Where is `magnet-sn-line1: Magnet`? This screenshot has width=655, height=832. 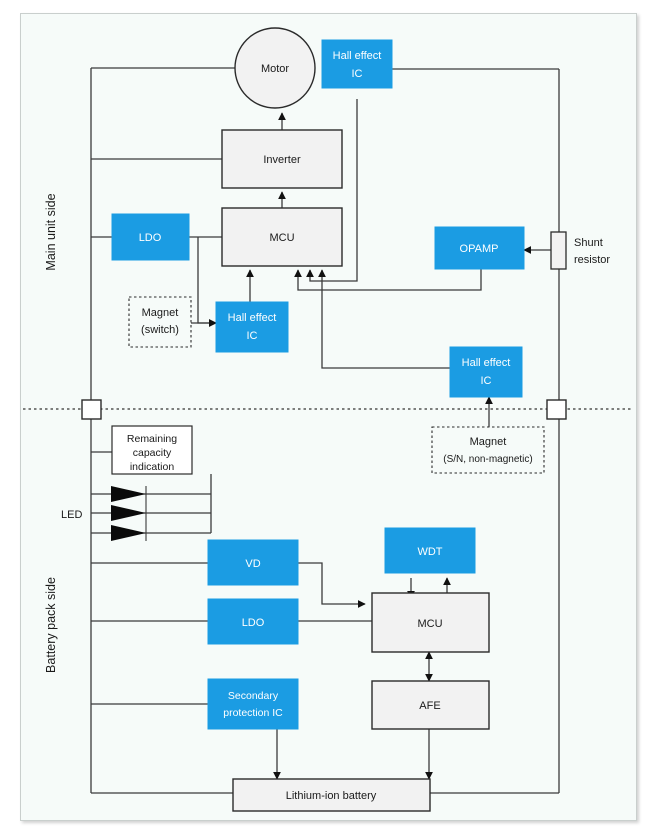
magnet-sn-line1: Magnet is located at coordinates (488, 442).